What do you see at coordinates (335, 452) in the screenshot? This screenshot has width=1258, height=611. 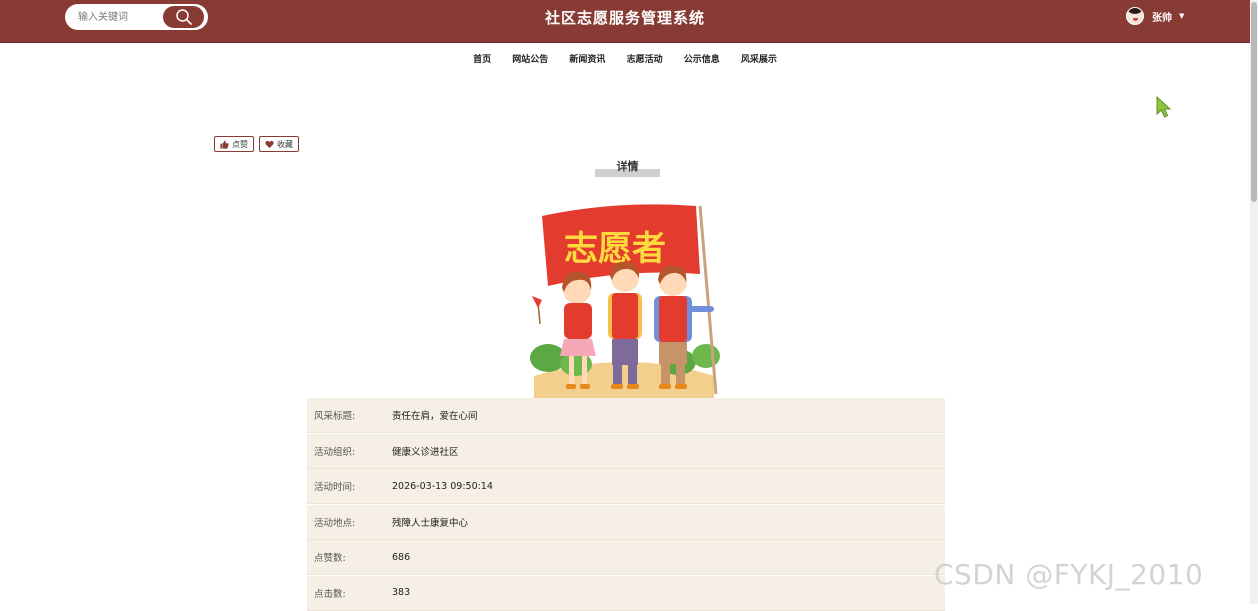 I see `row-label: 活动组织:` at bounding box center [335, 452].